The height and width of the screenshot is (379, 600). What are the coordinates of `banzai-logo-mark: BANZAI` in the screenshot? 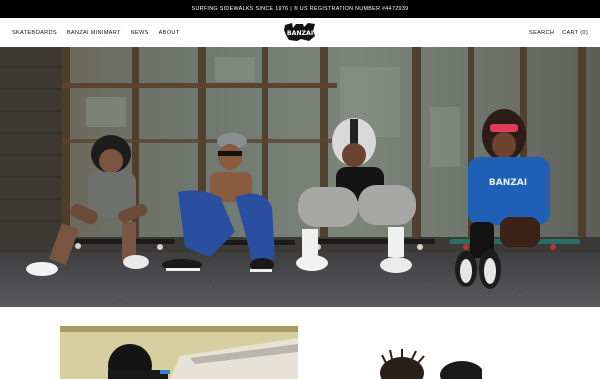 It's located at (299, 32).